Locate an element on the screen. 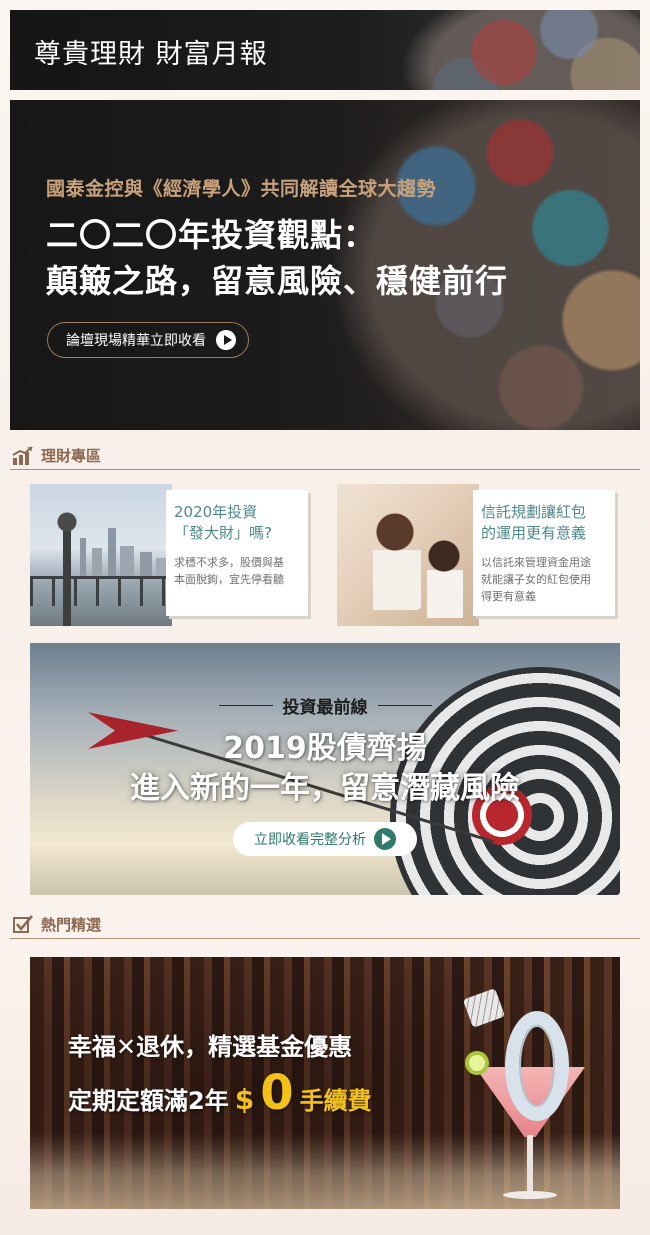  kicker-text: 投資最前線 is located at coordinates (325, 708).